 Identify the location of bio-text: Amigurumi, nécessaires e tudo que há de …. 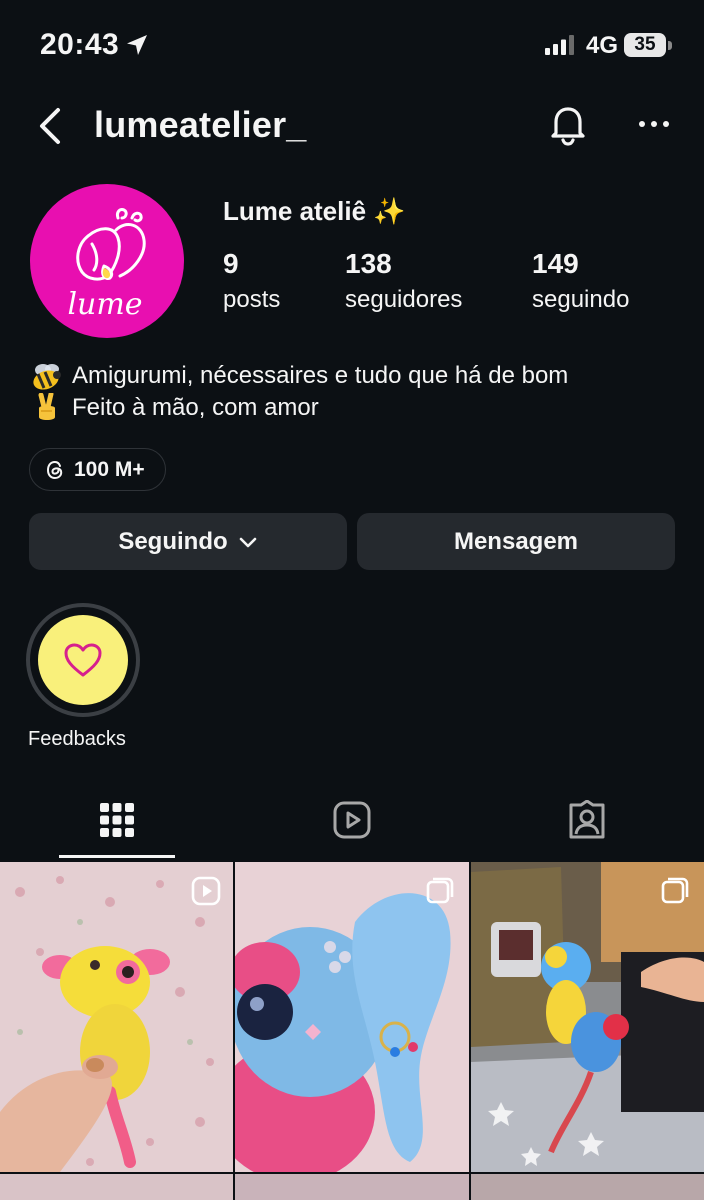
(320, 375).